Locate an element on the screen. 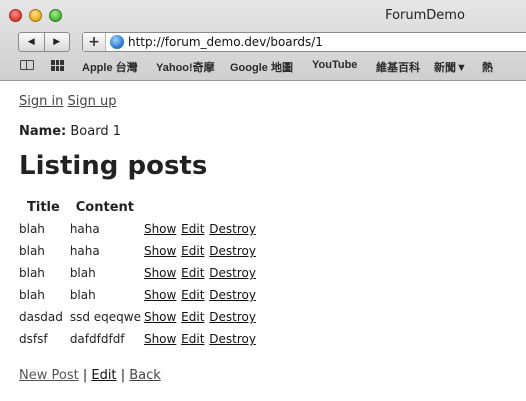  board-name-label: Name: is located at coordinates (43, 131).